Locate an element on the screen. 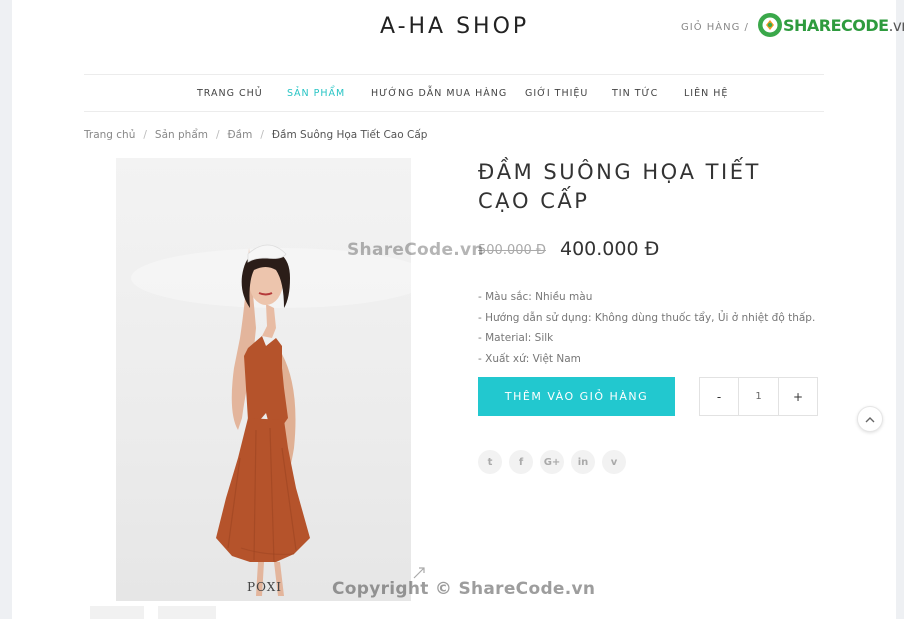 The image size is (904, 619). quantity-input: 1 is located at coordinates (758, 396).